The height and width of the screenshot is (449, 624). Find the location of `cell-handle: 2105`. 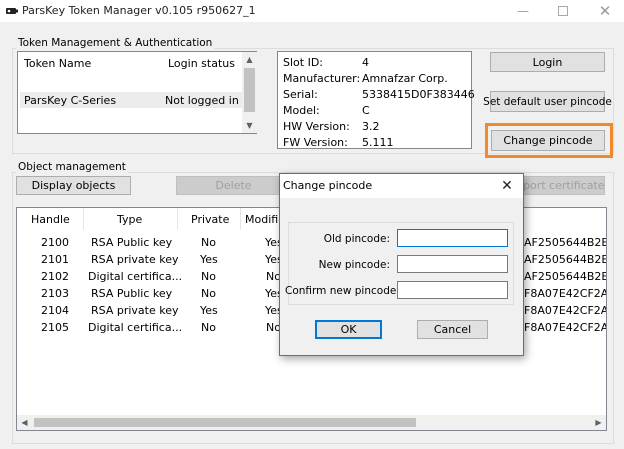

cell-handle: 2105 is located at coordinates (55, 327).